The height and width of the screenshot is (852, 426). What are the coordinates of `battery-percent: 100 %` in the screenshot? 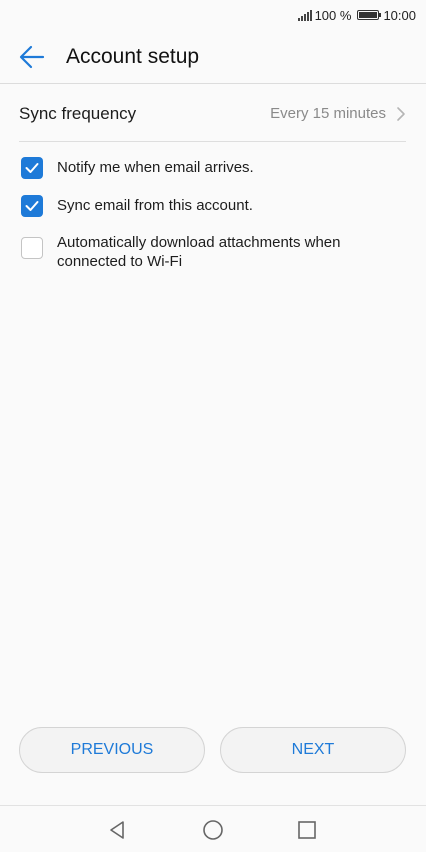 It's located at (333, 15).